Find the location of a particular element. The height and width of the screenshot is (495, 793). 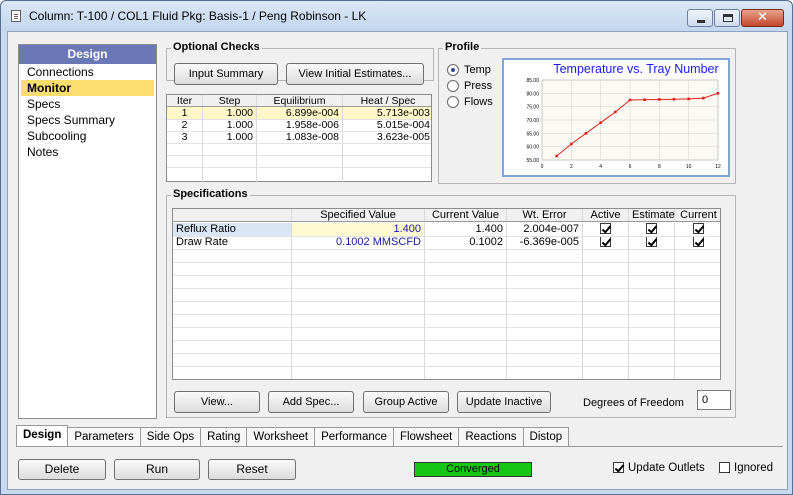

close-button: ✕ is located at coordinates (762, 18).